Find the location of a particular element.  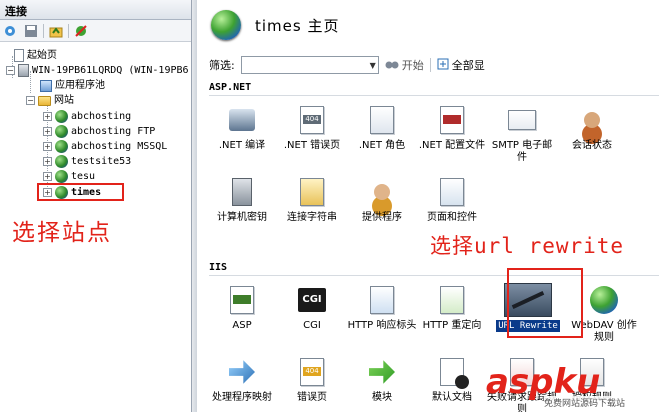

chevron-down-icon: ▼ is located at coordinates (373, 65).